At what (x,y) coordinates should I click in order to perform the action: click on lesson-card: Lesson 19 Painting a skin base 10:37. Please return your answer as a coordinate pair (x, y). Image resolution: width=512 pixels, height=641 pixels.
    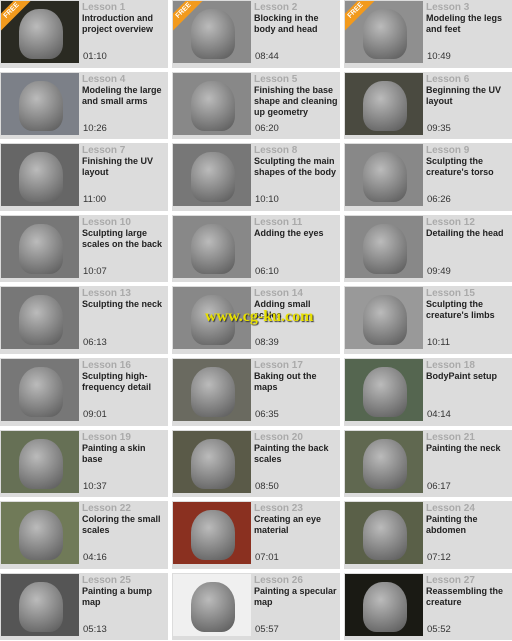
    Looking at the image, I should click on (84, 463).